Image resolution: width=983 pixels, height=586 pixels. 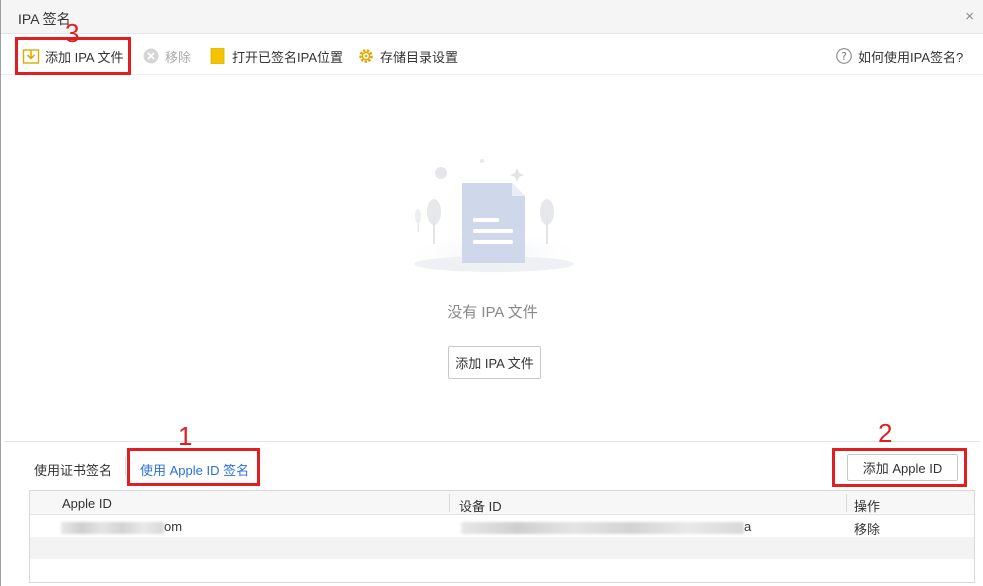 What do you see at coordinates (494, 218) in the screenshot?
I see `empty-document-illustration` at bounding box center [494, 218].